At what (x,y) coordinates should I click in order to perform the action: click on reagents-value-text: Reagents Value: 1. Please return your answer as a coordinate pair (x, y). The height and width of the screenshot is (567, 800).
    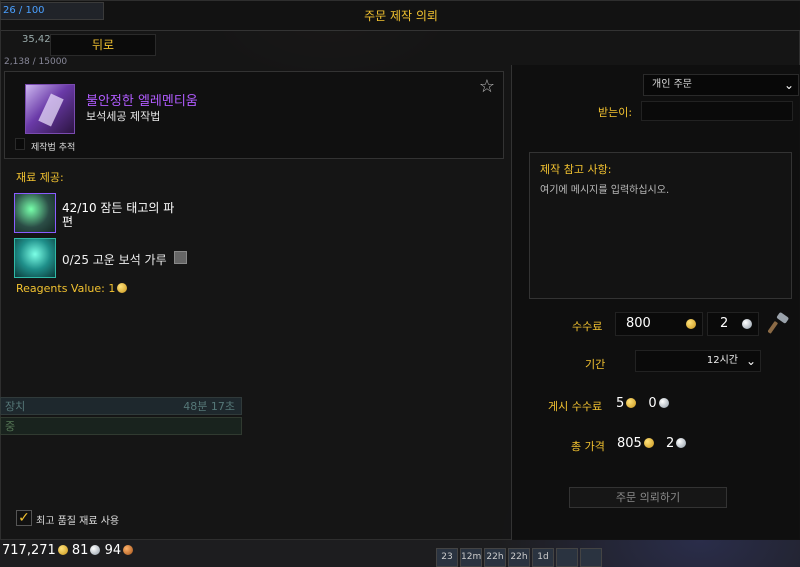
    Looking at the image, I should click on (66, 288).